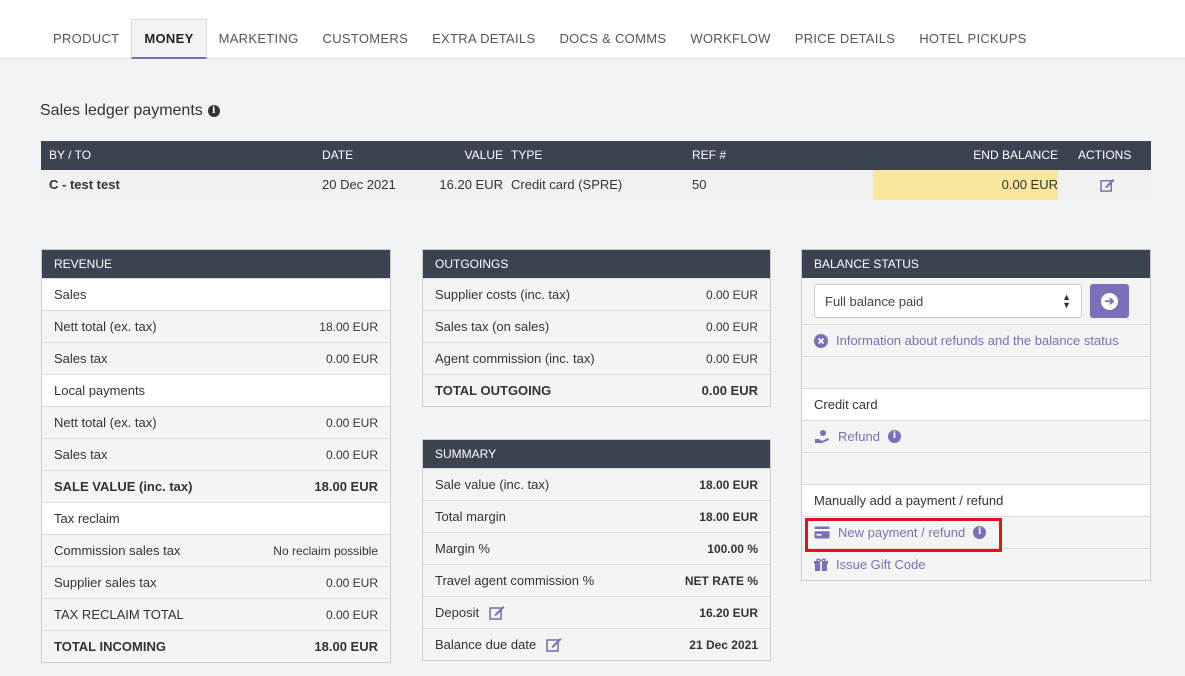 The height and width of the screenshot is (676, 1185). Describe the element at coordinates (130, 111) in the screenshot. I see `ledger-title: Sales ledger payments i` at that location.